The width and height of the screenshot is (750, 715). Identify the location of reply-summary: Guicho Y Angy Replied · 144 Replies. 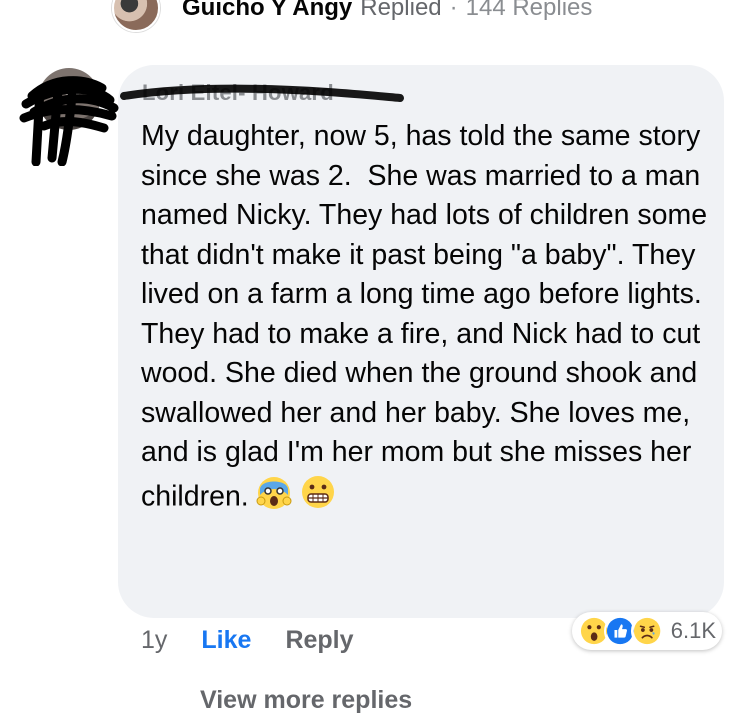
(352, 16).